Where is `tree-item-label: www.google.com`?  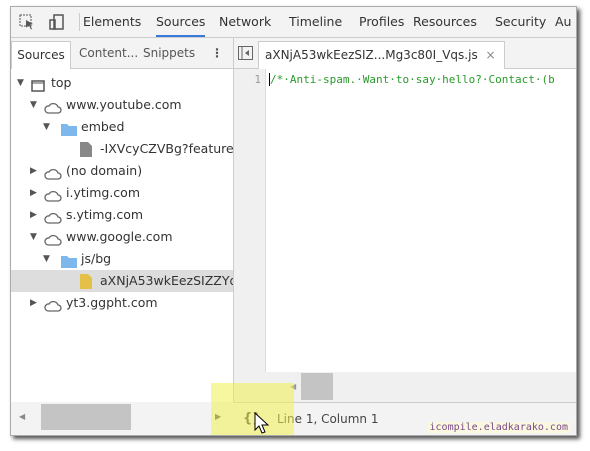
tree-item-label: www.google.com is located at coordinates (119, 236).